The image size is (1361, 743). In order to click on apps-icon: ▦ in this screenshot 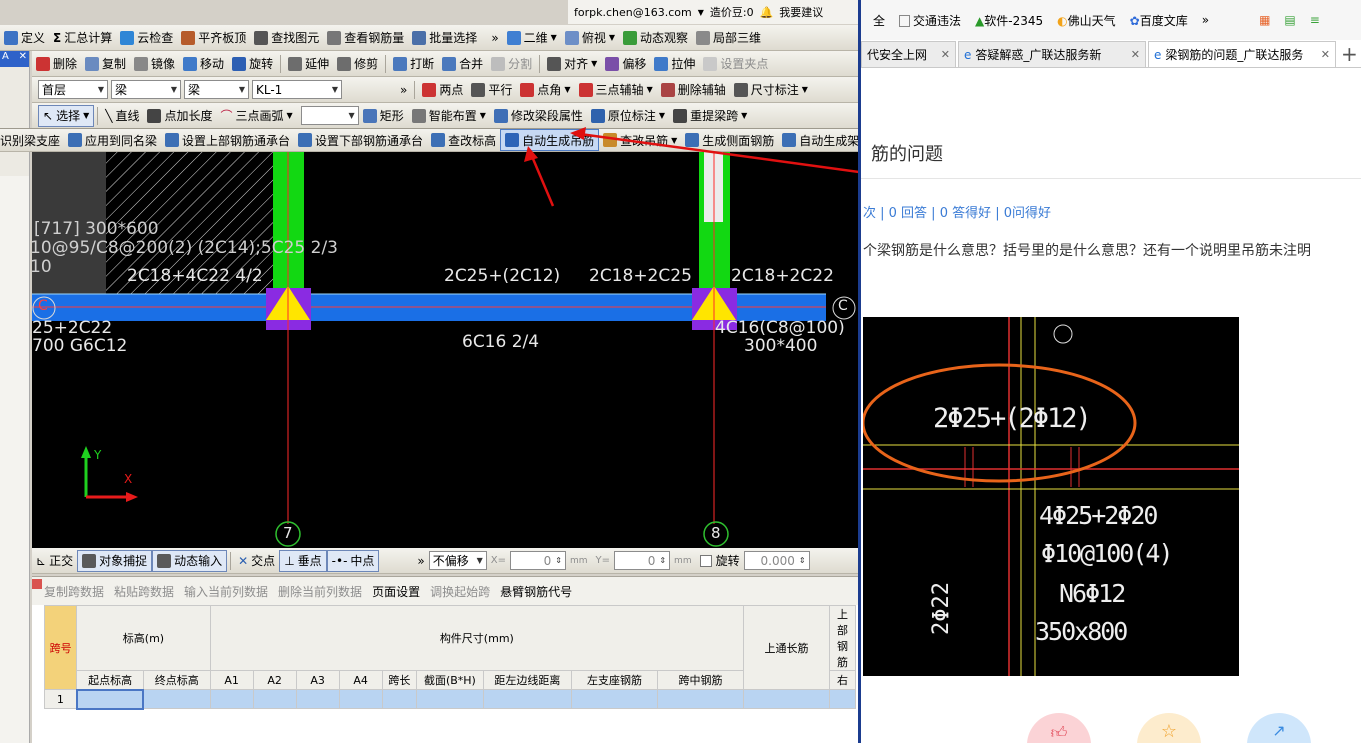, I will do `click(1264, 20)`.